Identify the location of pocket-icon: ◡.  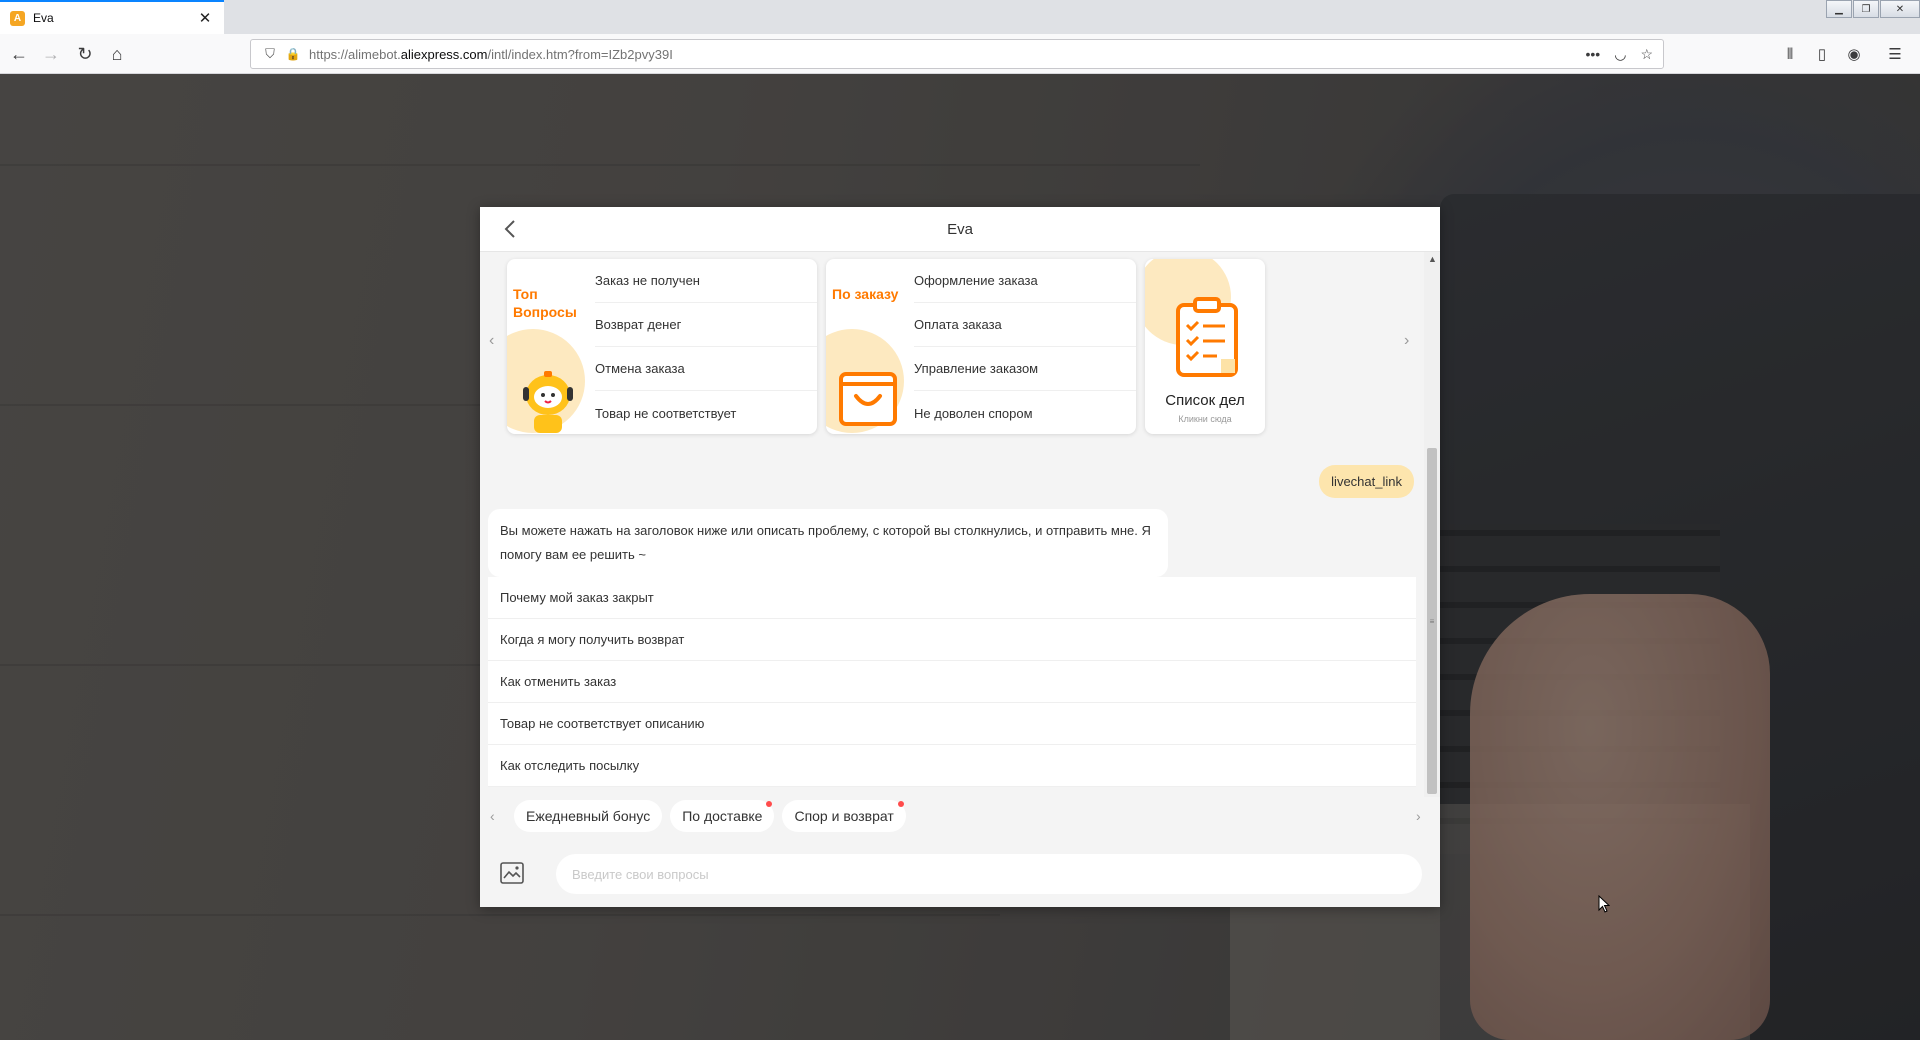
(1620, 54).